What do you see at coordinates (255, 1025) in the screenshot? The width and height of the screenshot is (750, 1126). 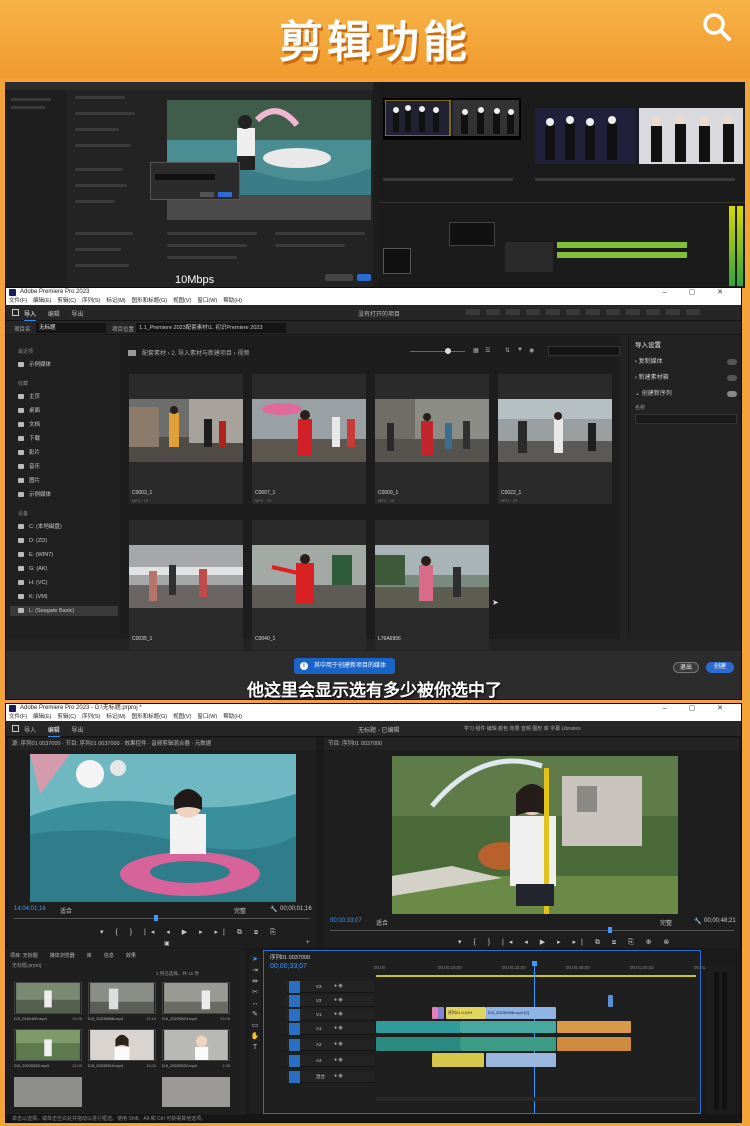 I see `rectangle-tool-icon: ▭` at bounding box center [255, 1025].